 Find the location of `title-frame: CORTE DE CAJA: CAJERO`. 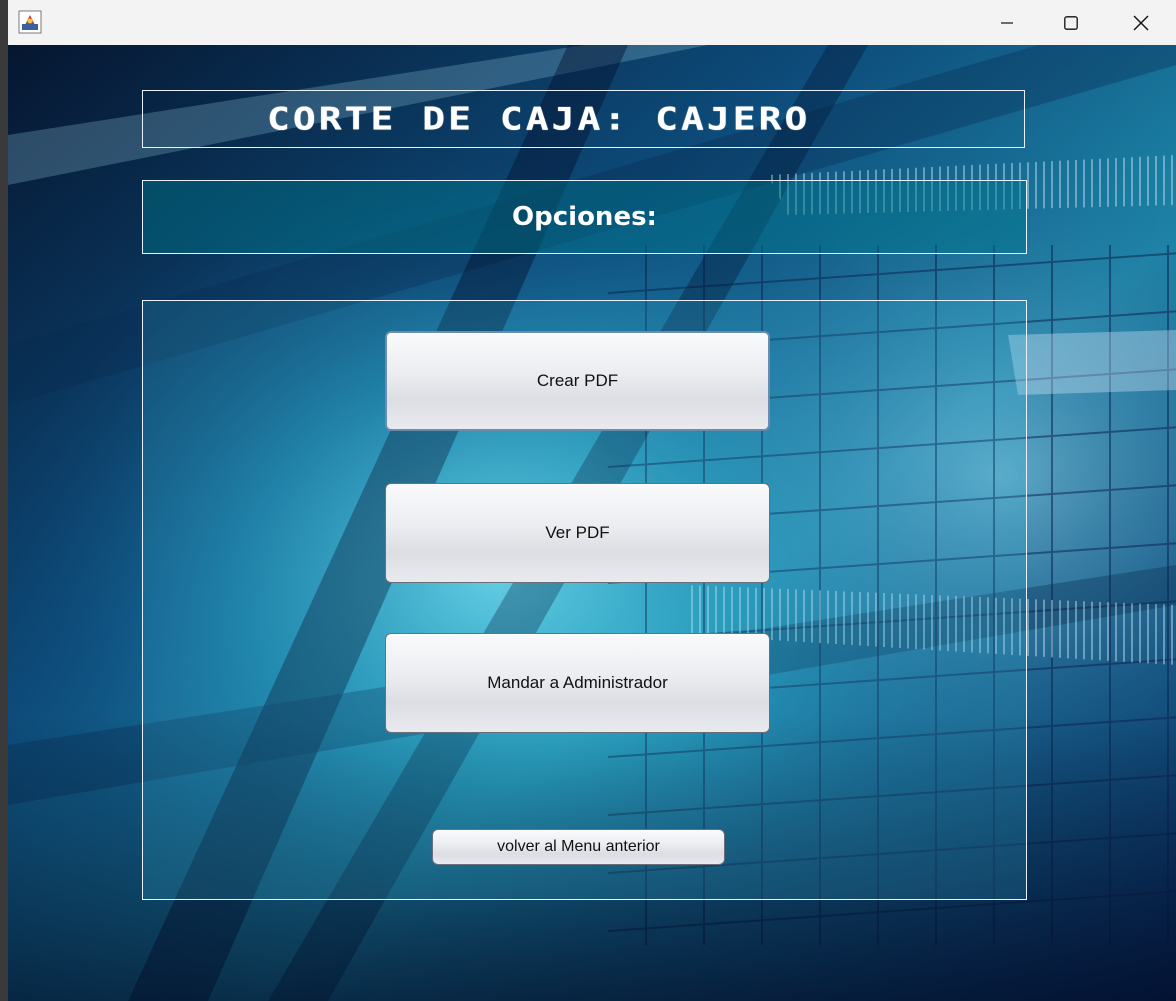

title-frame: CORTE DE CAJA: CAJERO is located at coordinates (583, 119).